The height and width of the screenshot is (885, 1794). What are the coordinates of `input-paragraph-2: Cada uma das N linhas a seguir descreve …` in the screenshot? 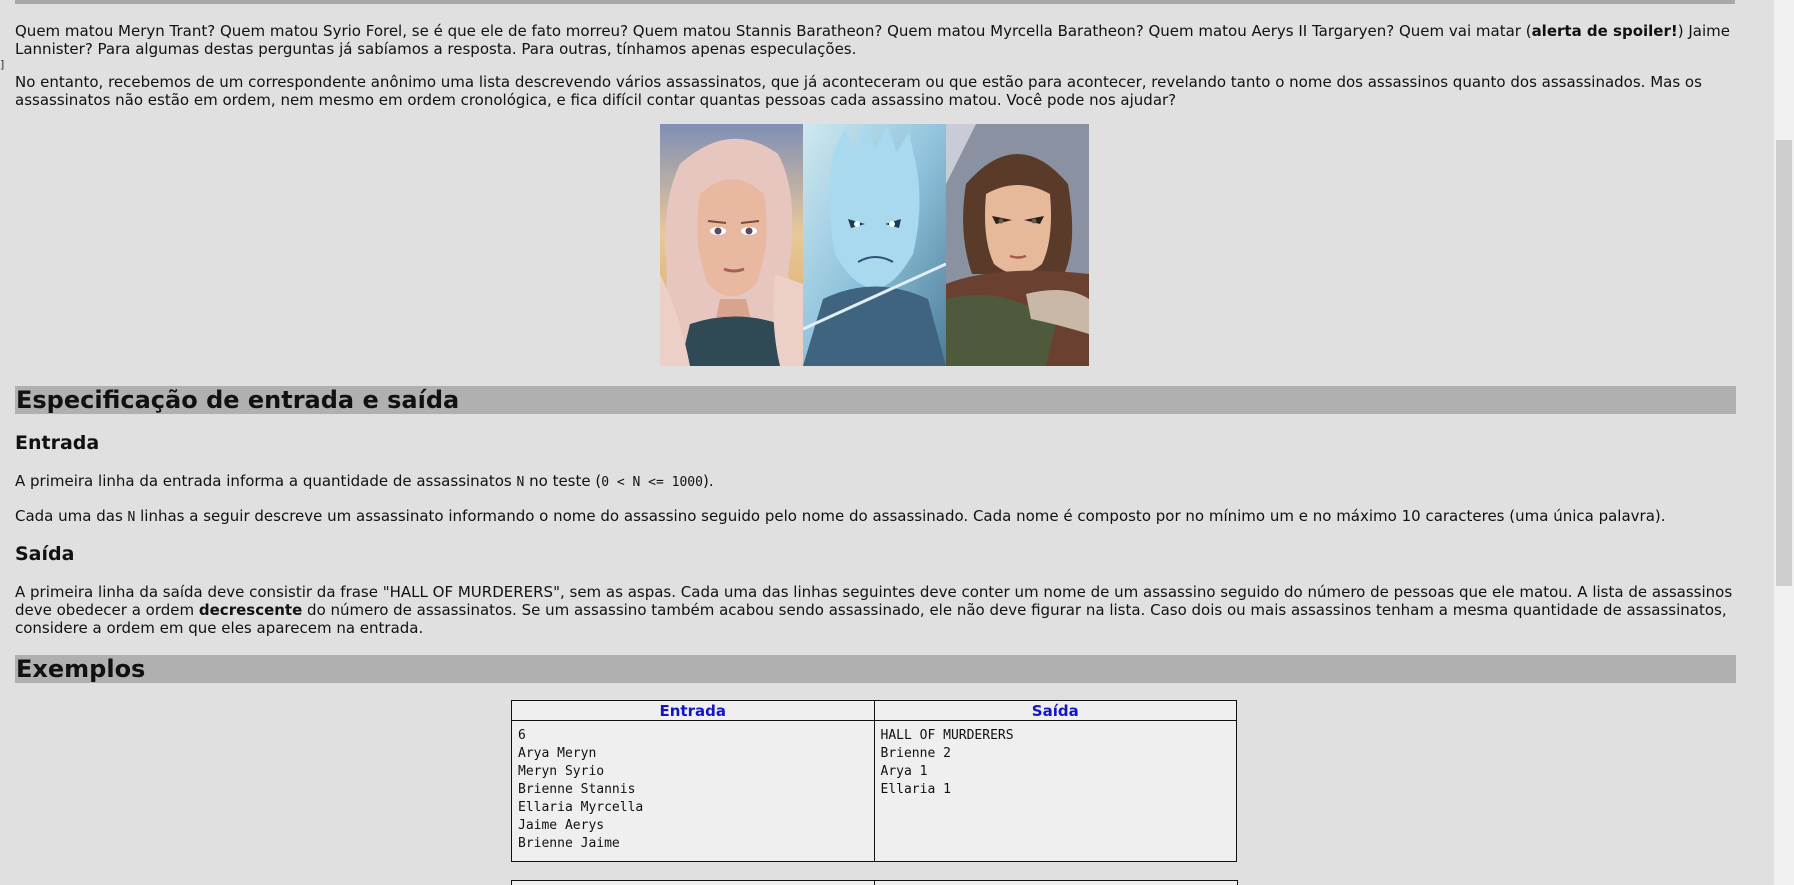 It's located at (840, 516).